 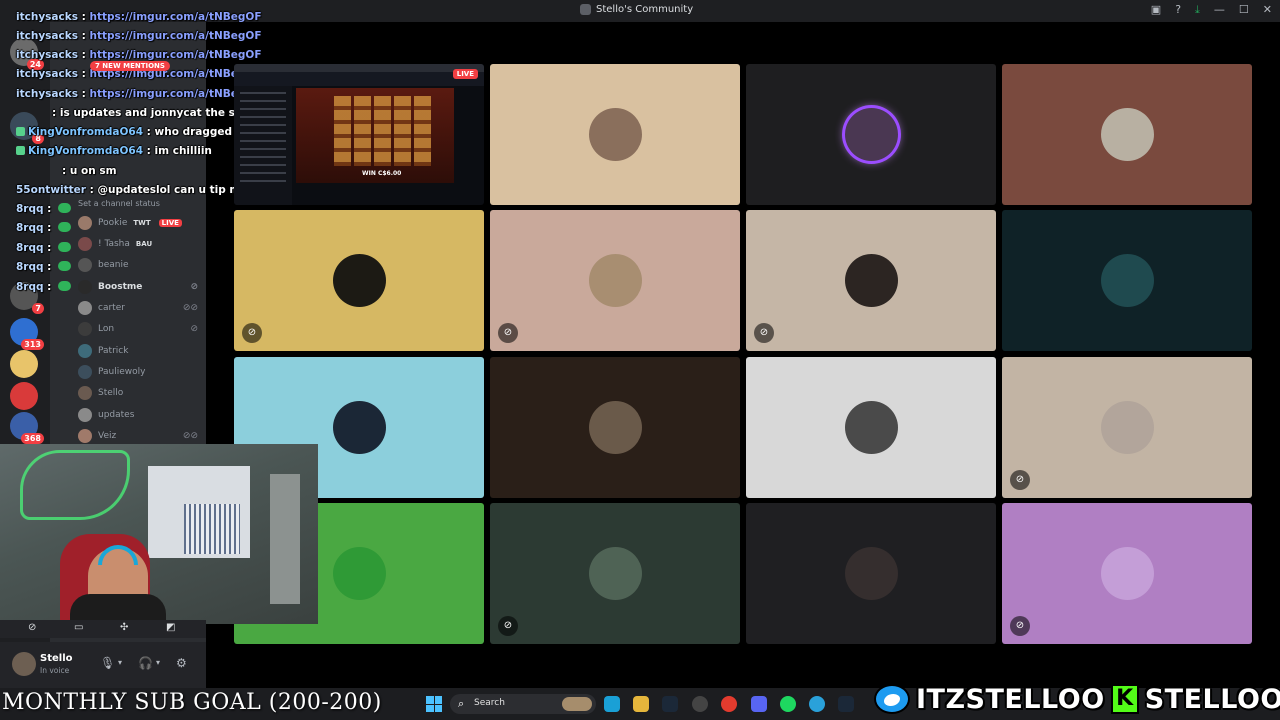 What do you see at coordinates (122, 372) in the screenshot?
I see `member-name: Pauliewoly` at bounding box center [122, 372].